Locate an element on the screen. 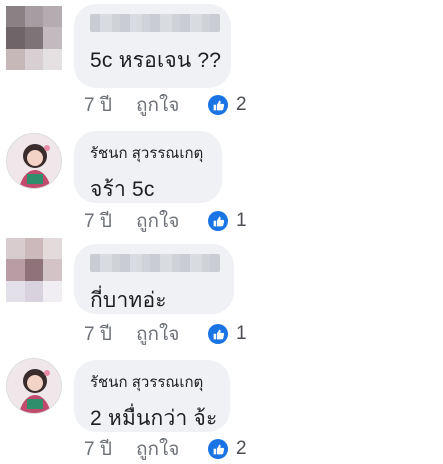  comment-bubble: กี่บาทอ่ะ is located at coordinates (154, 279).